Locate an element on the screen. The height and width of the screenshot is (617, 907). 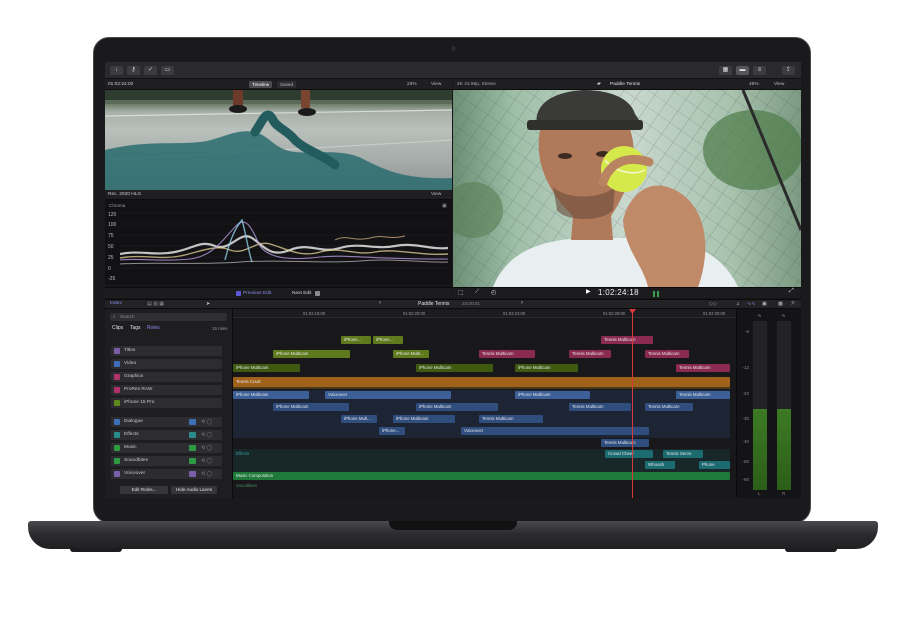
effects-browser-icon: ▩ is located at coordinates (780, 304).